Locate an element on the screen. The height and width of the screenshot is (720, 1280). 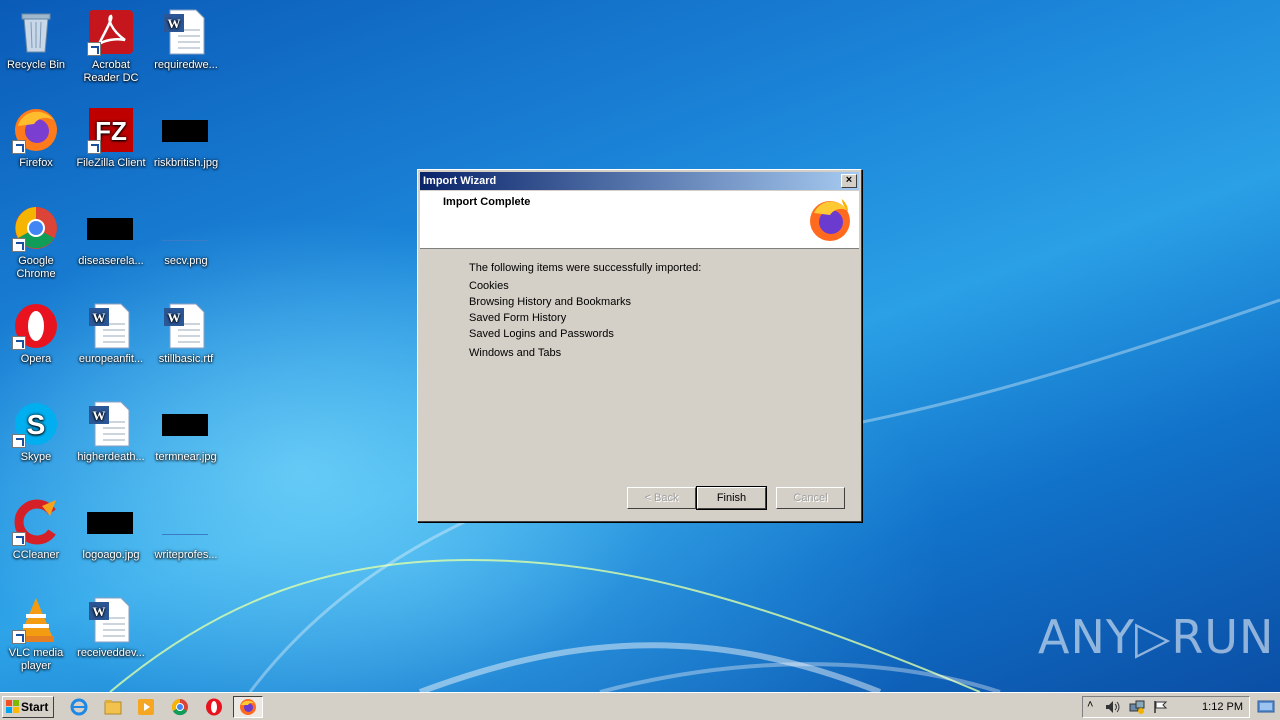
desktop-icon-label: Opera is located at coordinates (36, 359).